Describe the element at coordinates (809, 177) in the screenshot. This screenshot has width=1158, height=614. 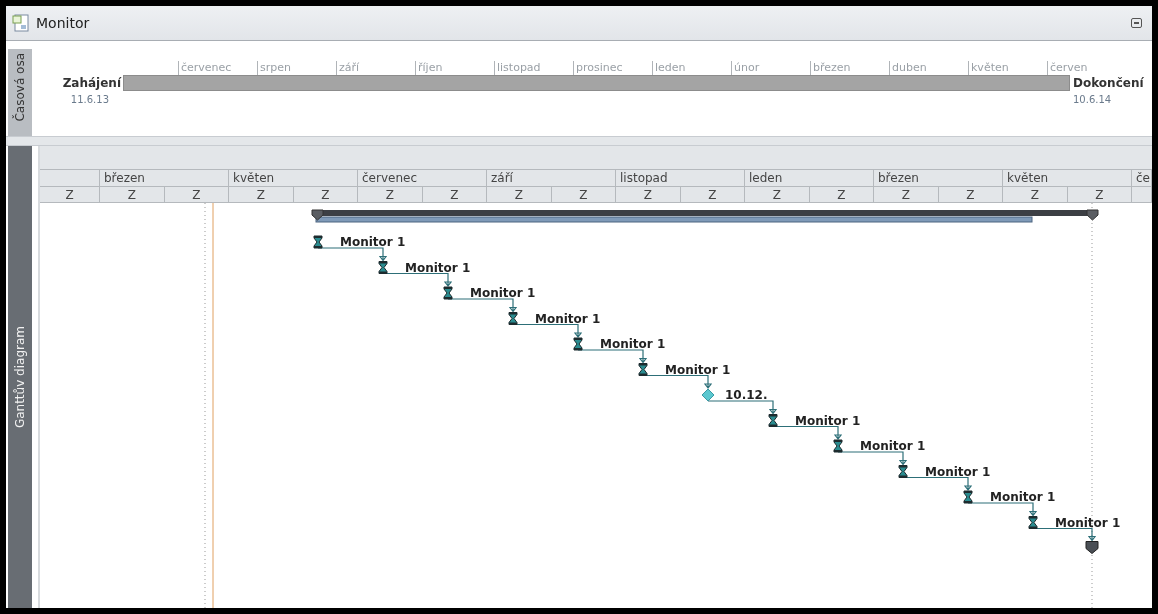
I see `month-header: leden` at that location.